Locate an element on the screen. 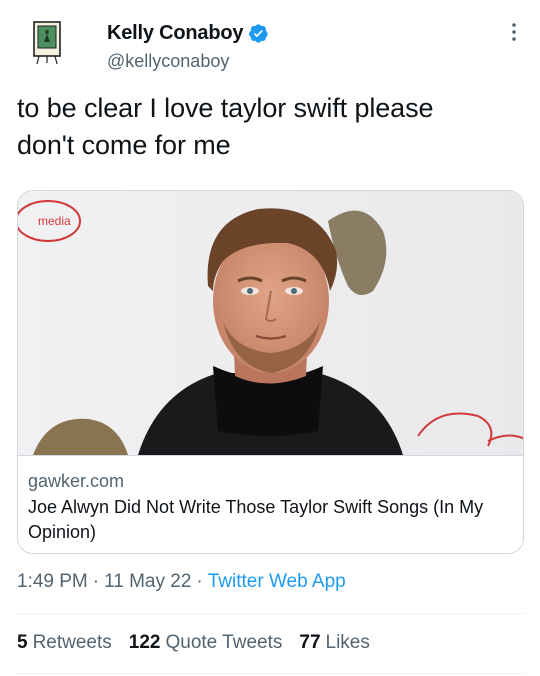  quote-tweets-label: Quote Tweets is located at coordinates (224, 642).